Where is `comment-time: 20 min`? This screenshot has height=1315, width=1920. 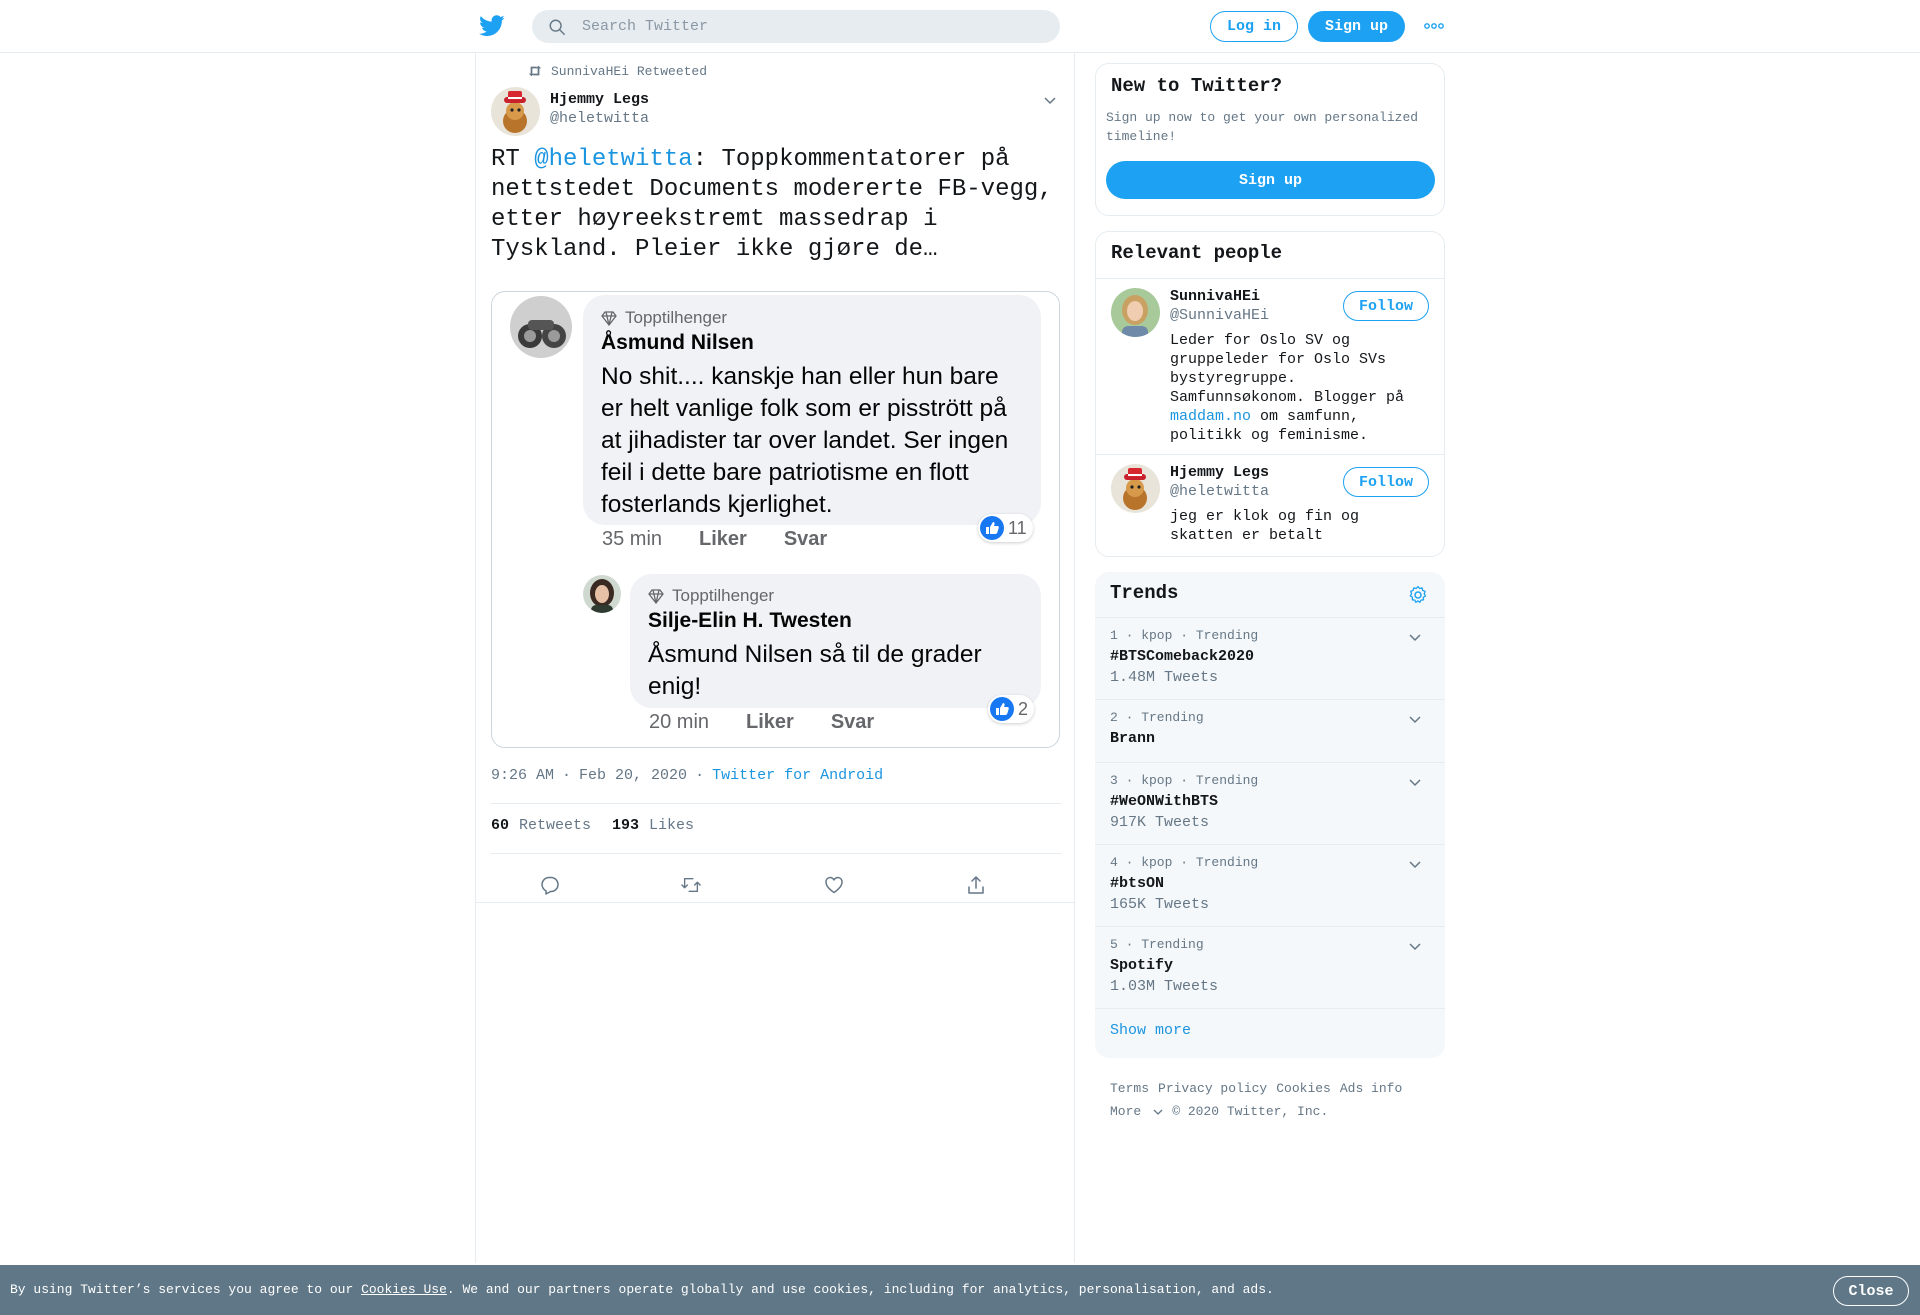 comment-time: 20 min is located at coordinates (679, 722).